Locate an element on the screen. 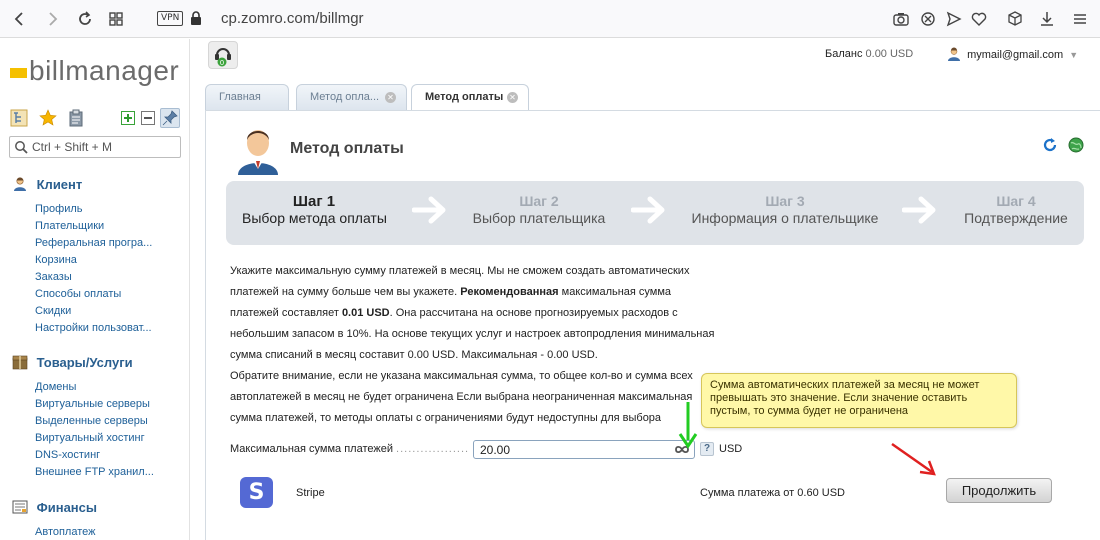  globe-icon is located at coordinates (1076, 145).